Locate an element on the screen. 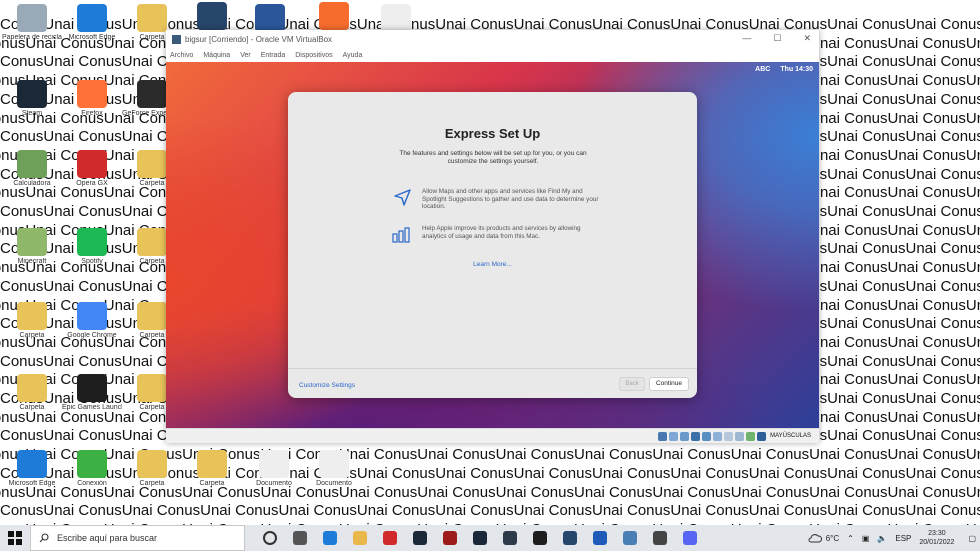 The height and width of the screenshot is (551, 980). word-icon is located at coordinates (270, 18).